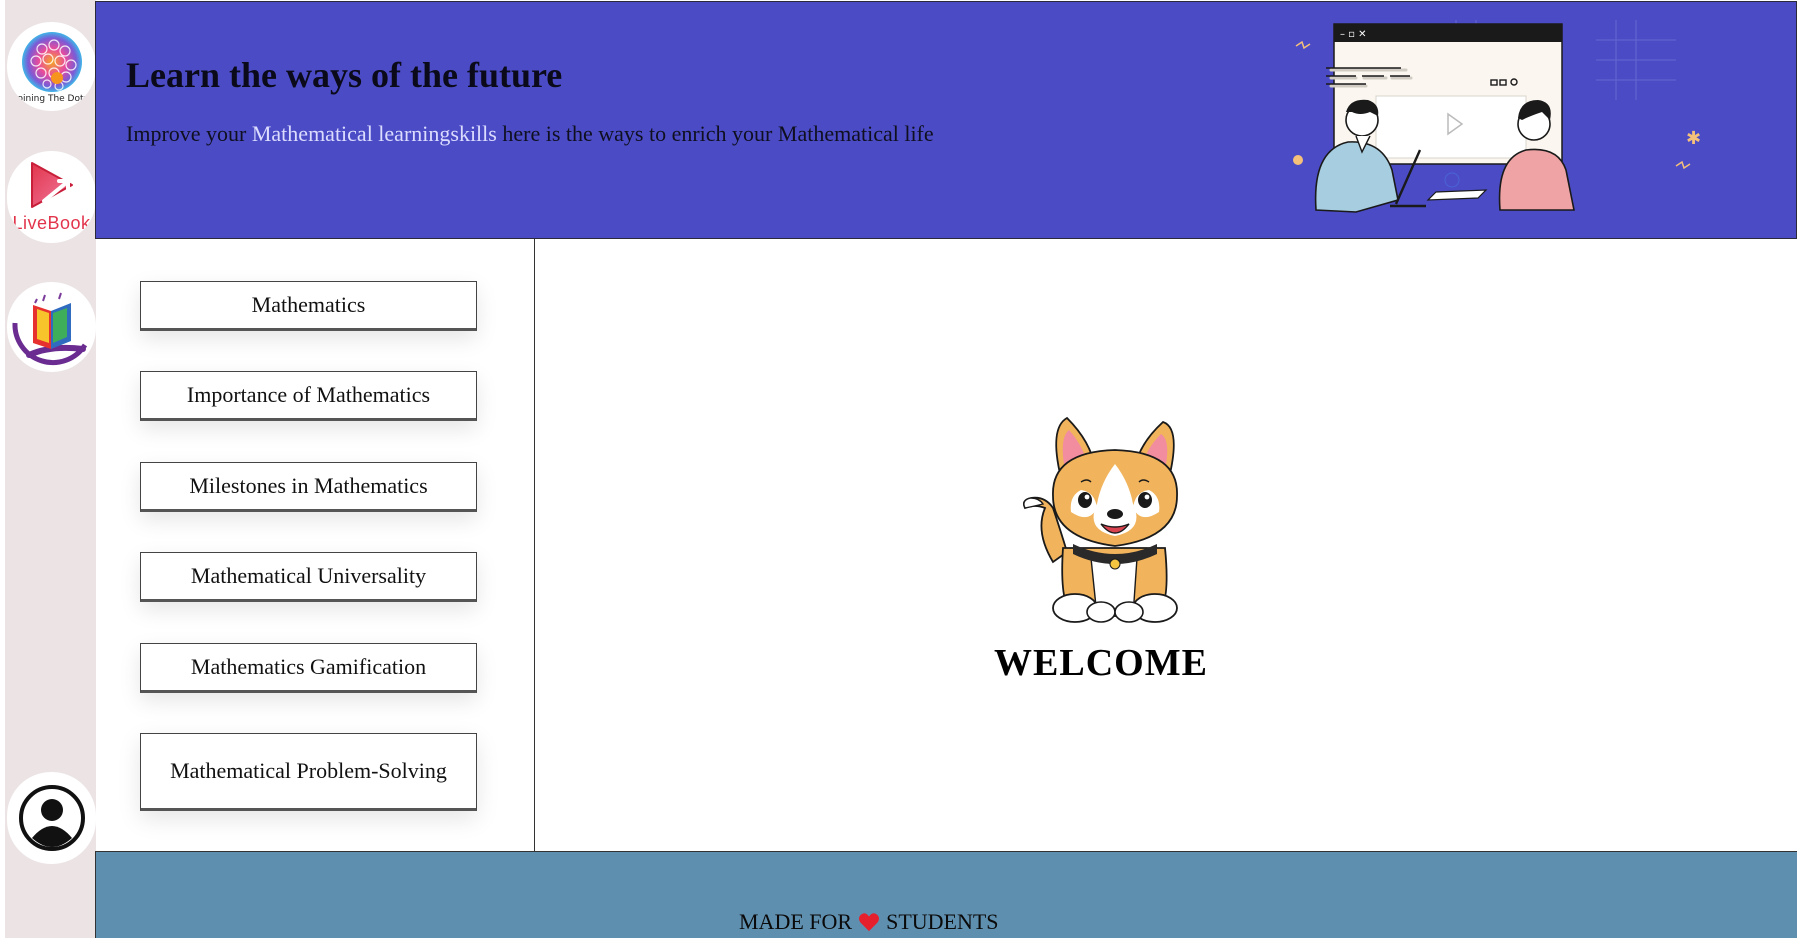  What do you see at coordinates (308, 306) in the screenshot?
I see `menu-button-mathematics: Mathematics` at bounding box center [308, 306].